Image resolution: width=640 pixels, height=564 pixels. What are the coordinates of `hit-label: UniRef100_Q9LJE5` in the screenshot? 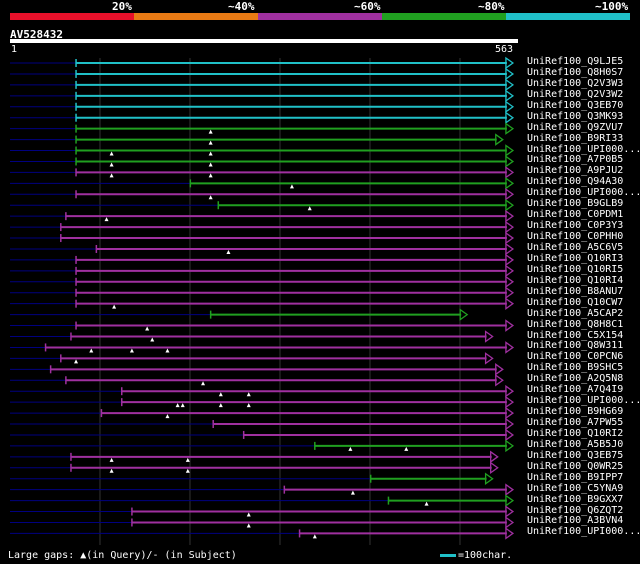 It's located at (575, 61).